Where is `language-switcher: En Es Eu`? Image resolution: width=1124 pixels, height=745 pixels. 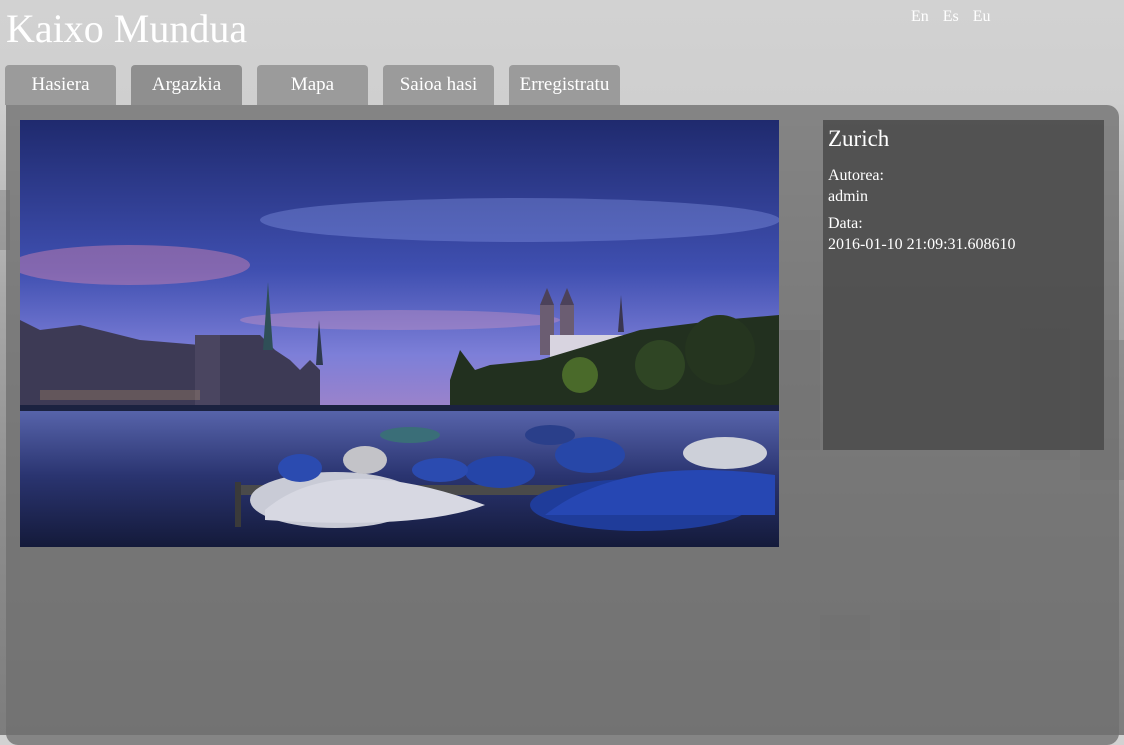 language-switcher: En Es Eu is located at coordinates (951, 17).